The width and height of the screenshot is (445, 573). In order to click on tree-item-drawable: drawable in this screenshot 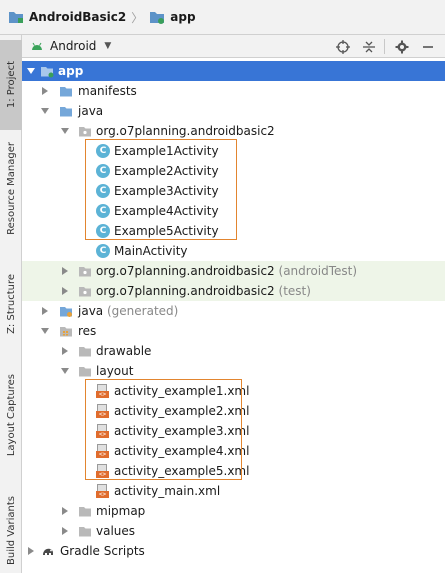, I will do `click(233, 351)`.